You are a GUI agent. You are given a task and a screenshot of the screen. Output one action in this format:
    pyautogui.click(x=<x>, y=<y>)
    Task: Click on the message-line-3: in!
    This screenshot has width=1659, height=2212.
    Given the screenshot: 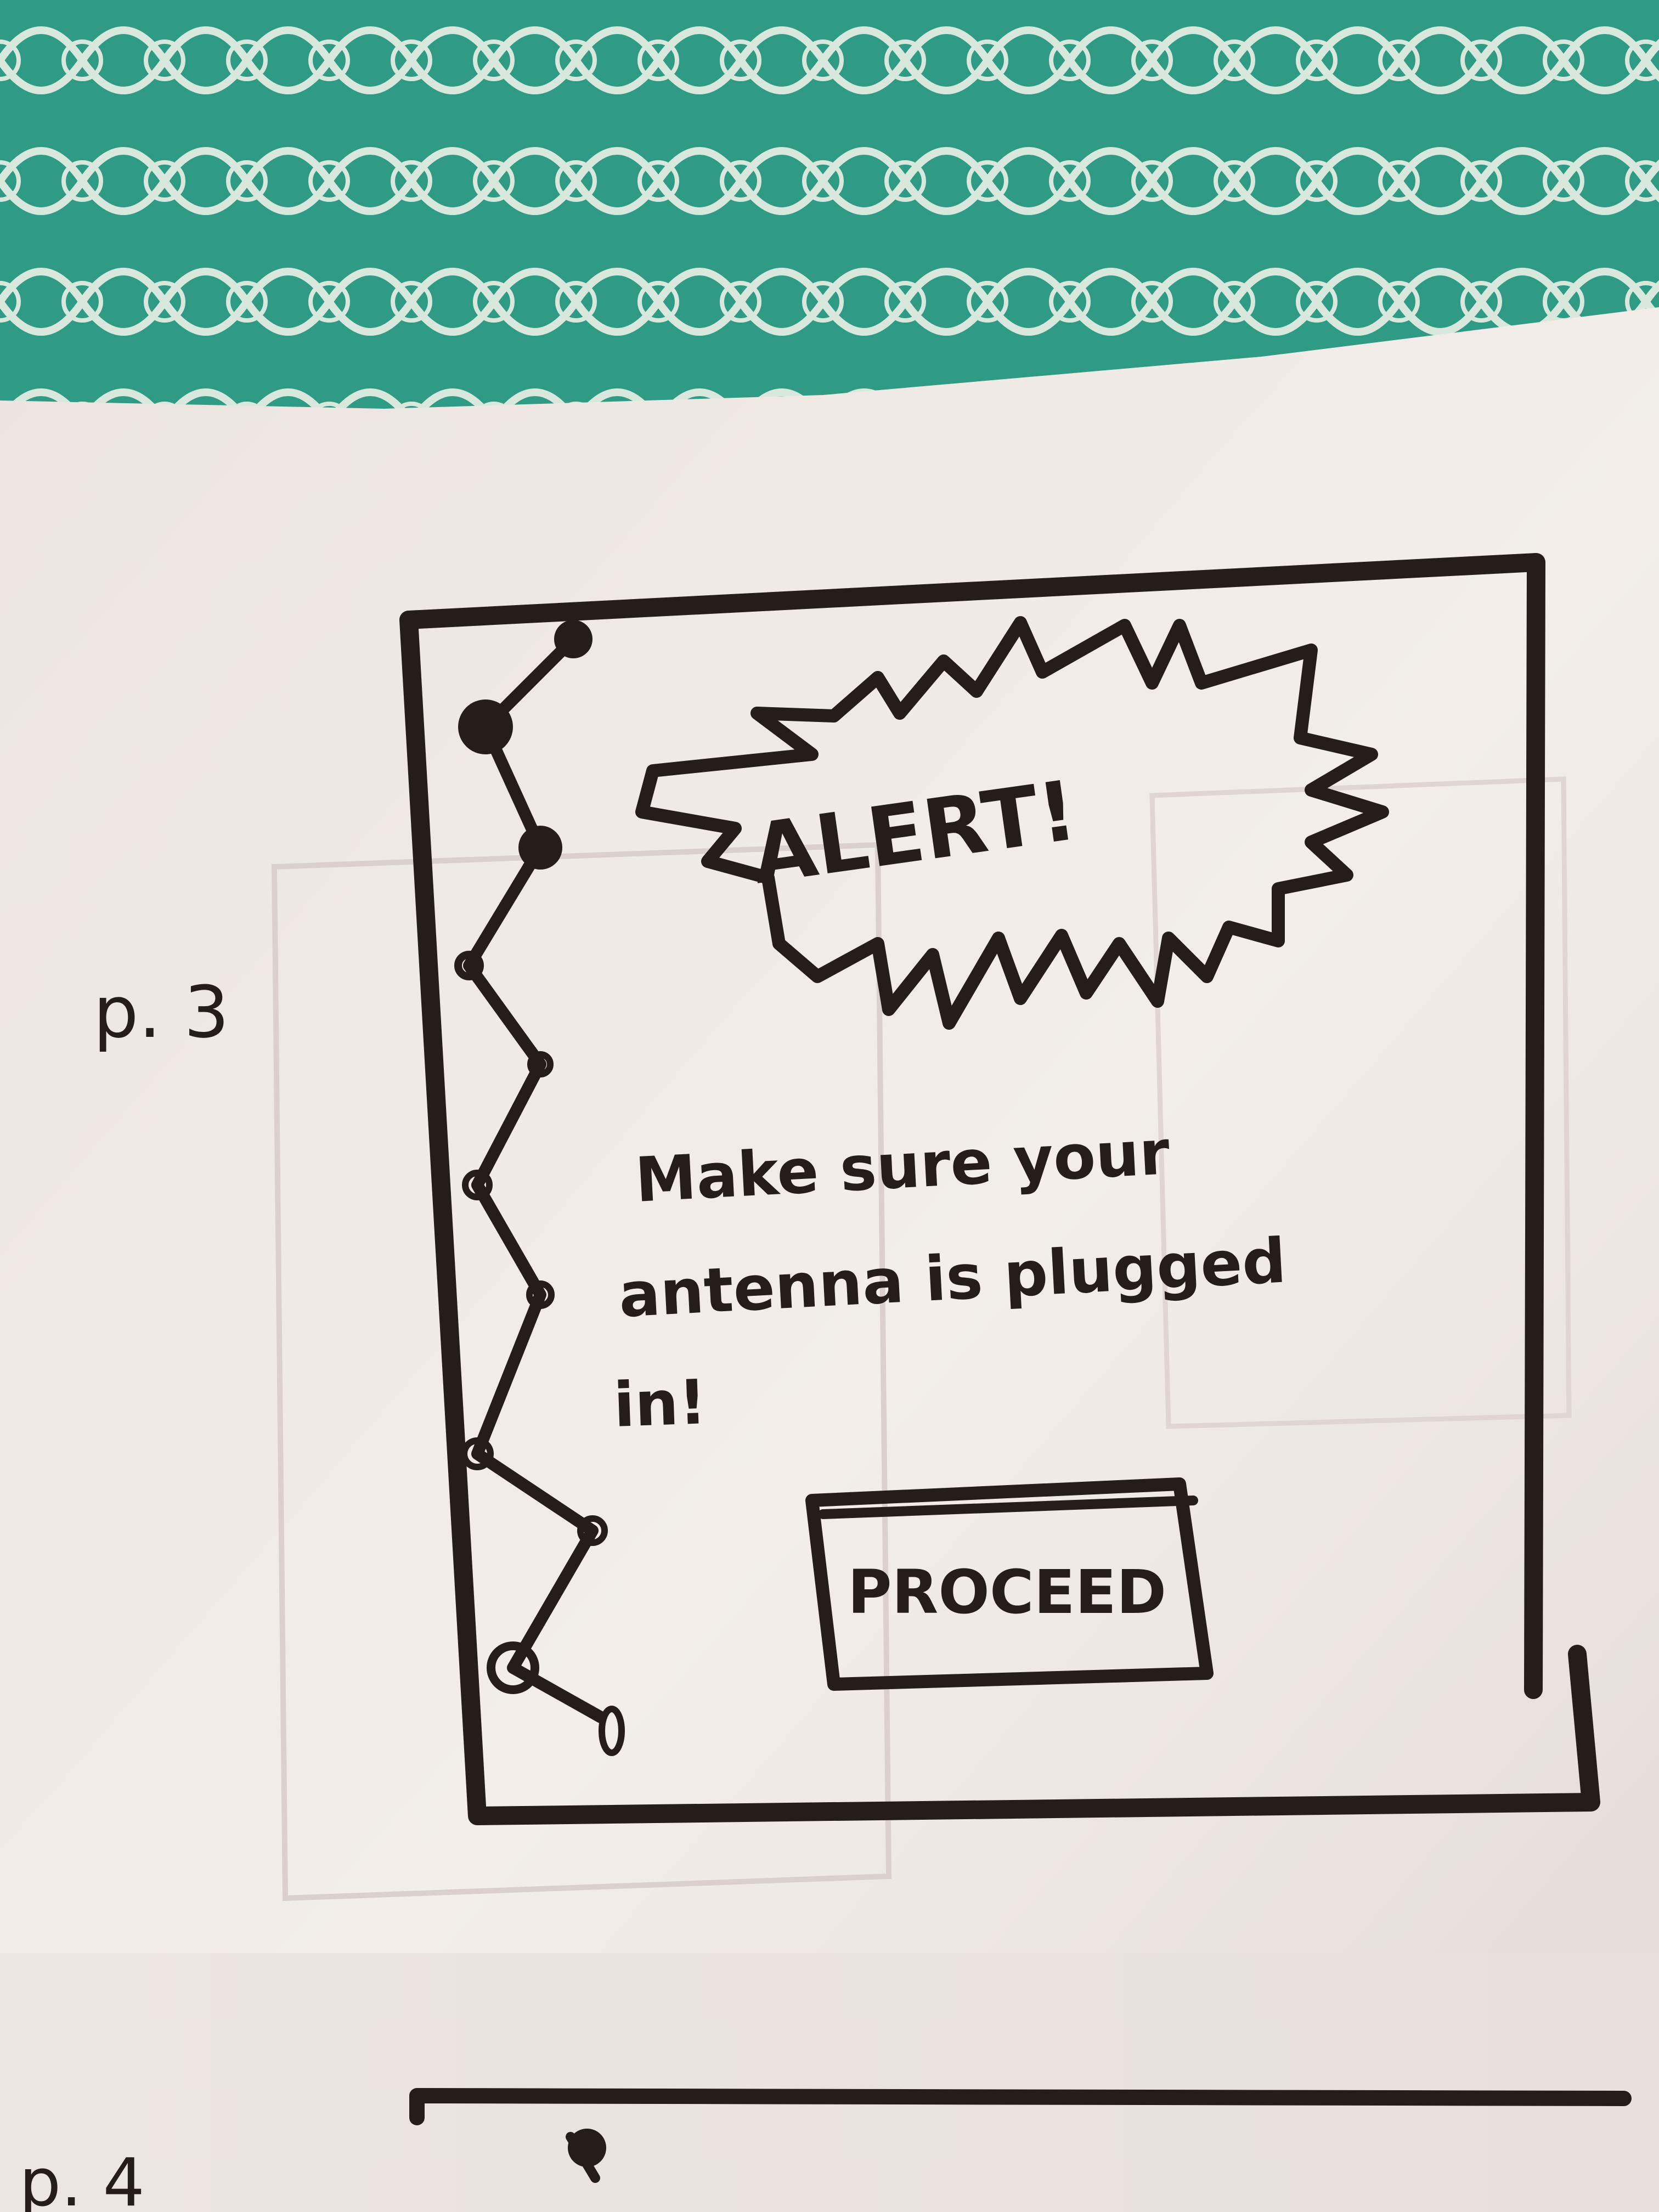 What is the action you would take?
    pyautogui.click(x=660, y=1404)
    